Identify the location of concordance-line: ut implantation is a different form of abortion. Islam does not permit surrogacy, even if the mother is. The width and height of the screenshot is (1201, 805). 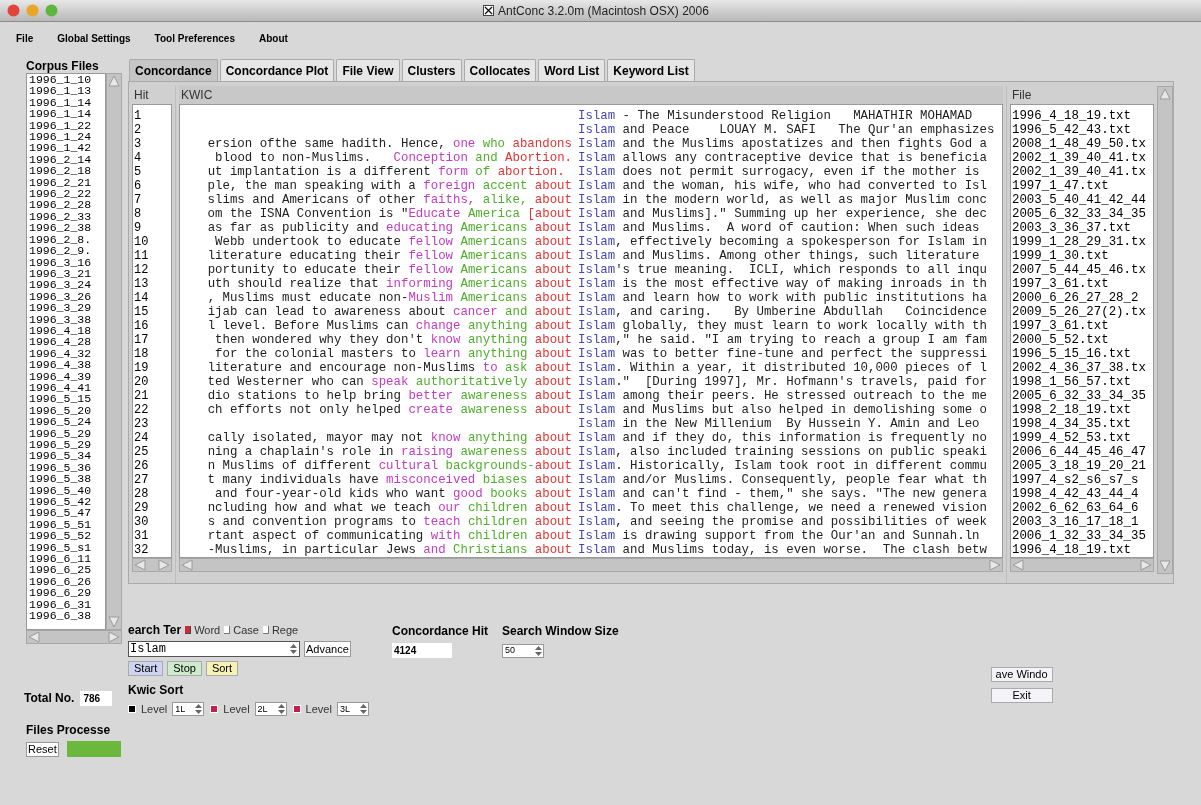
(591, 172).